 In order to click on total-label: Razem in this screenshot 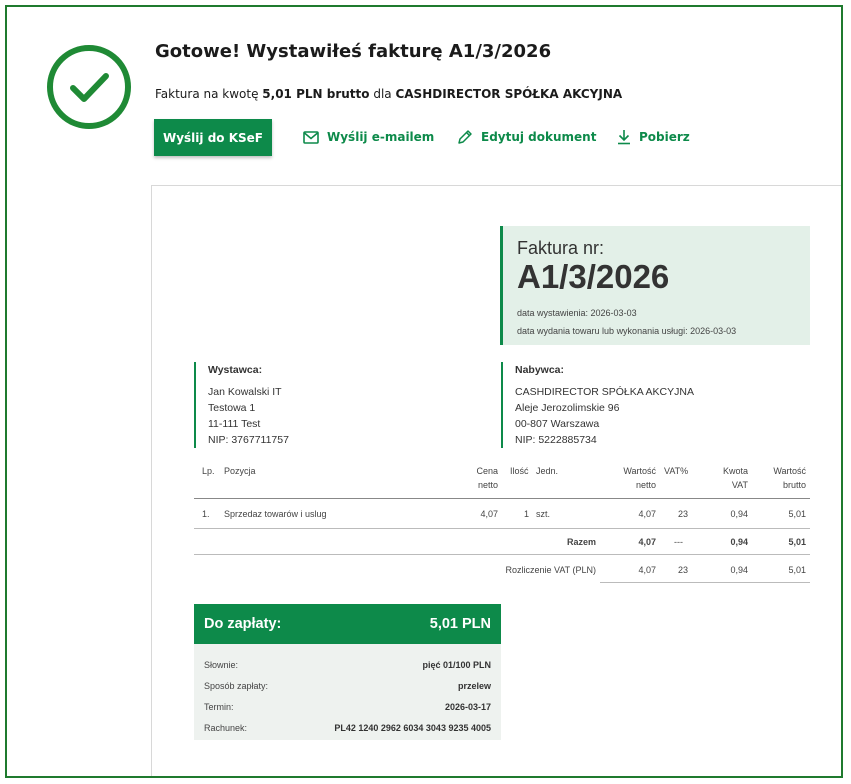, I will do `click(581, 542)`.